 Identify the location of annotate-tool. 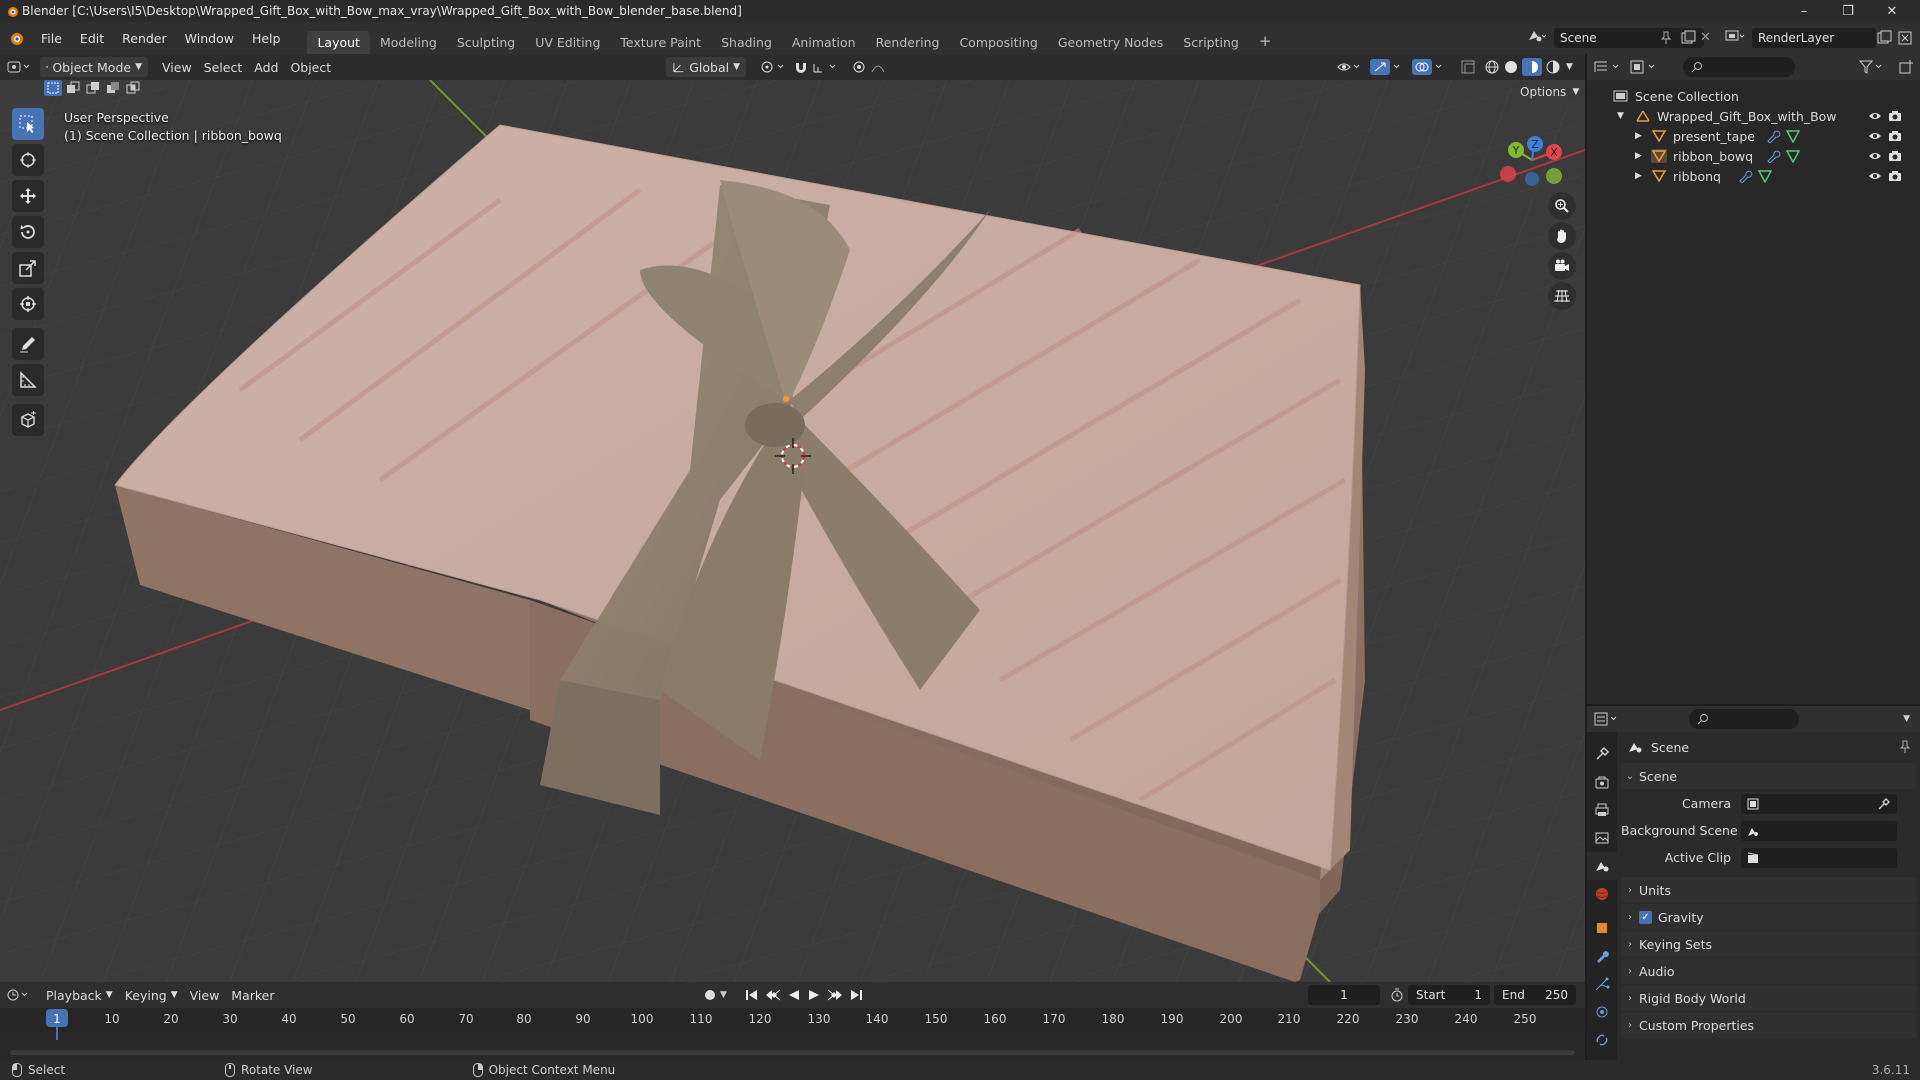
(28, 344).